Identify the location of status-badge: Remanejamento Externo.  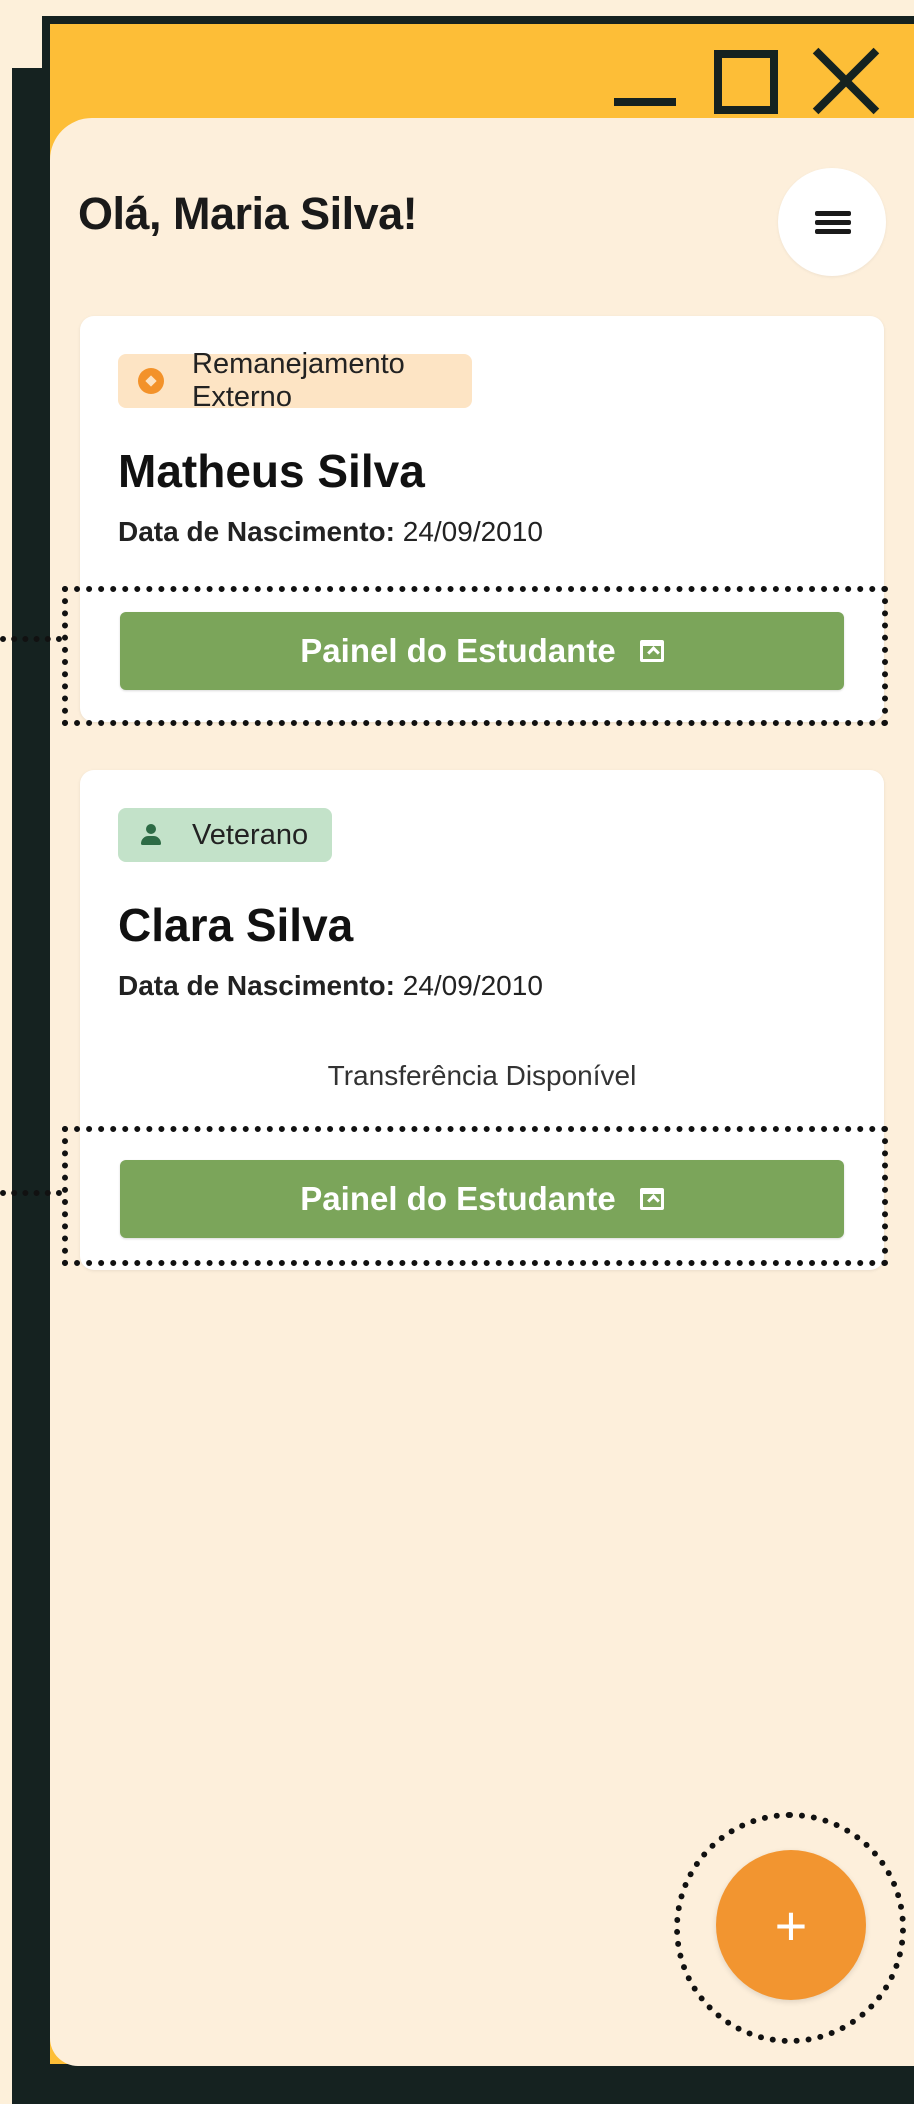
(295, 380).